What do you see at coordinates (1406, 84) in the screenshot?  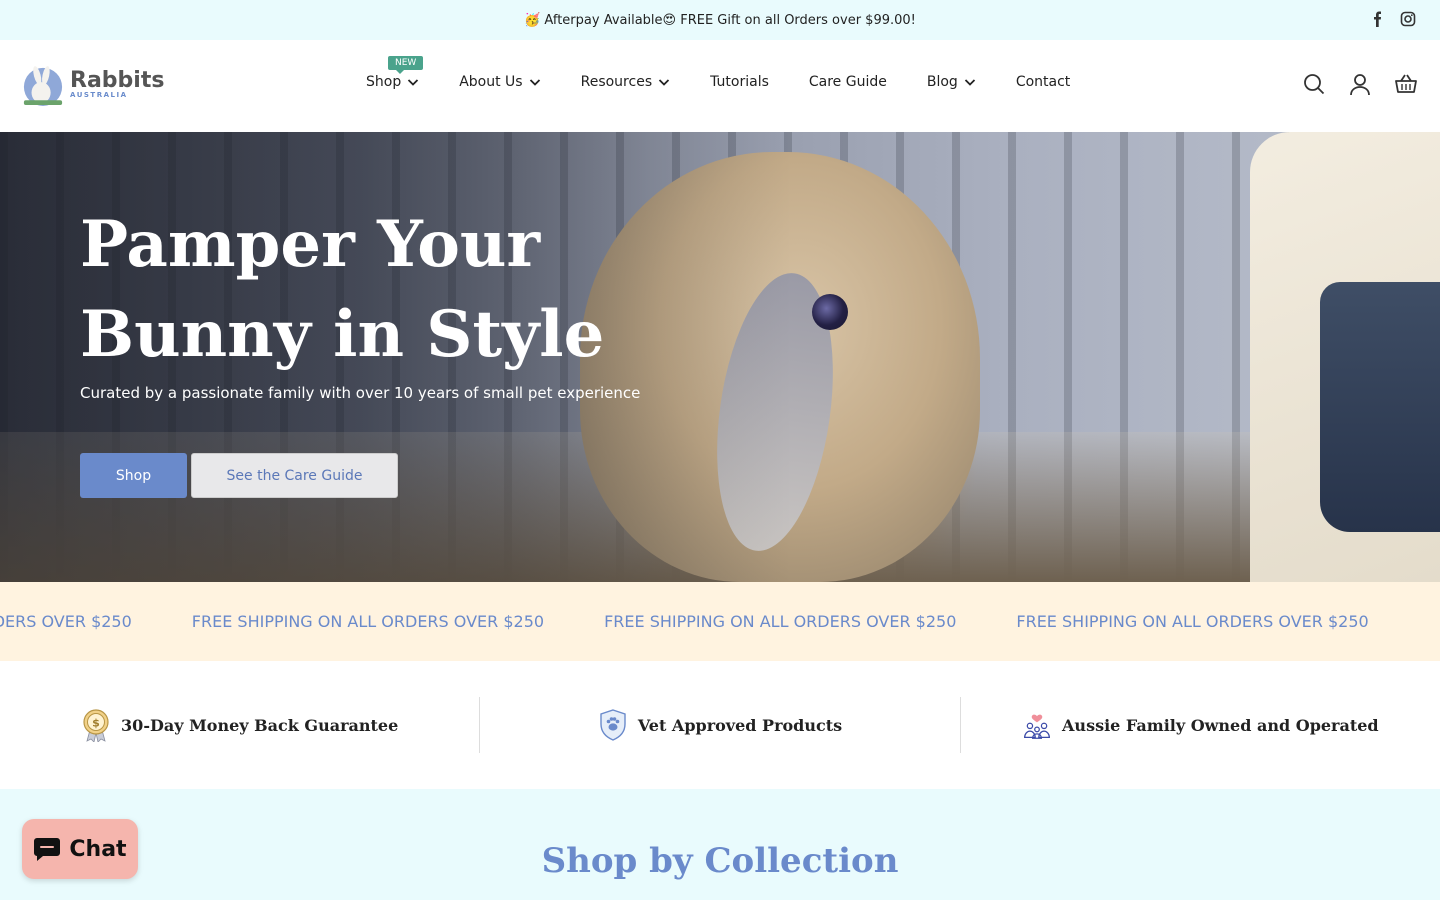 I see `cart-basket-icon` at bounding box center [1406, 84].